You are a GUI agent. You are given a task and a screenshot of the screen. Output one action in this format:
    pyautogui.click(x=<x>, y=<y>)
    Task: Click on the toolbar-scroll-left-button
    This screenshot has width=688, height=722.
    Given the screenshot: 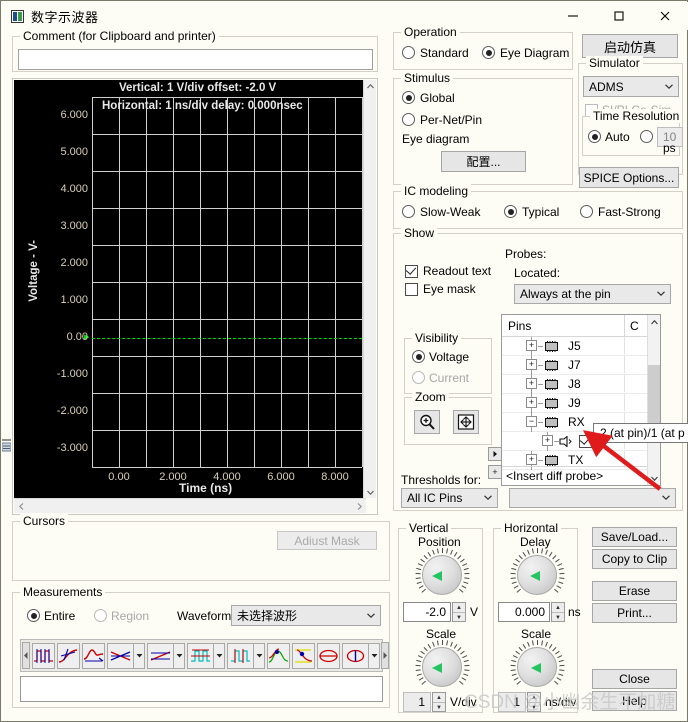 What is the action you would take?
    pyautogui.click(x=26, y=655)
    